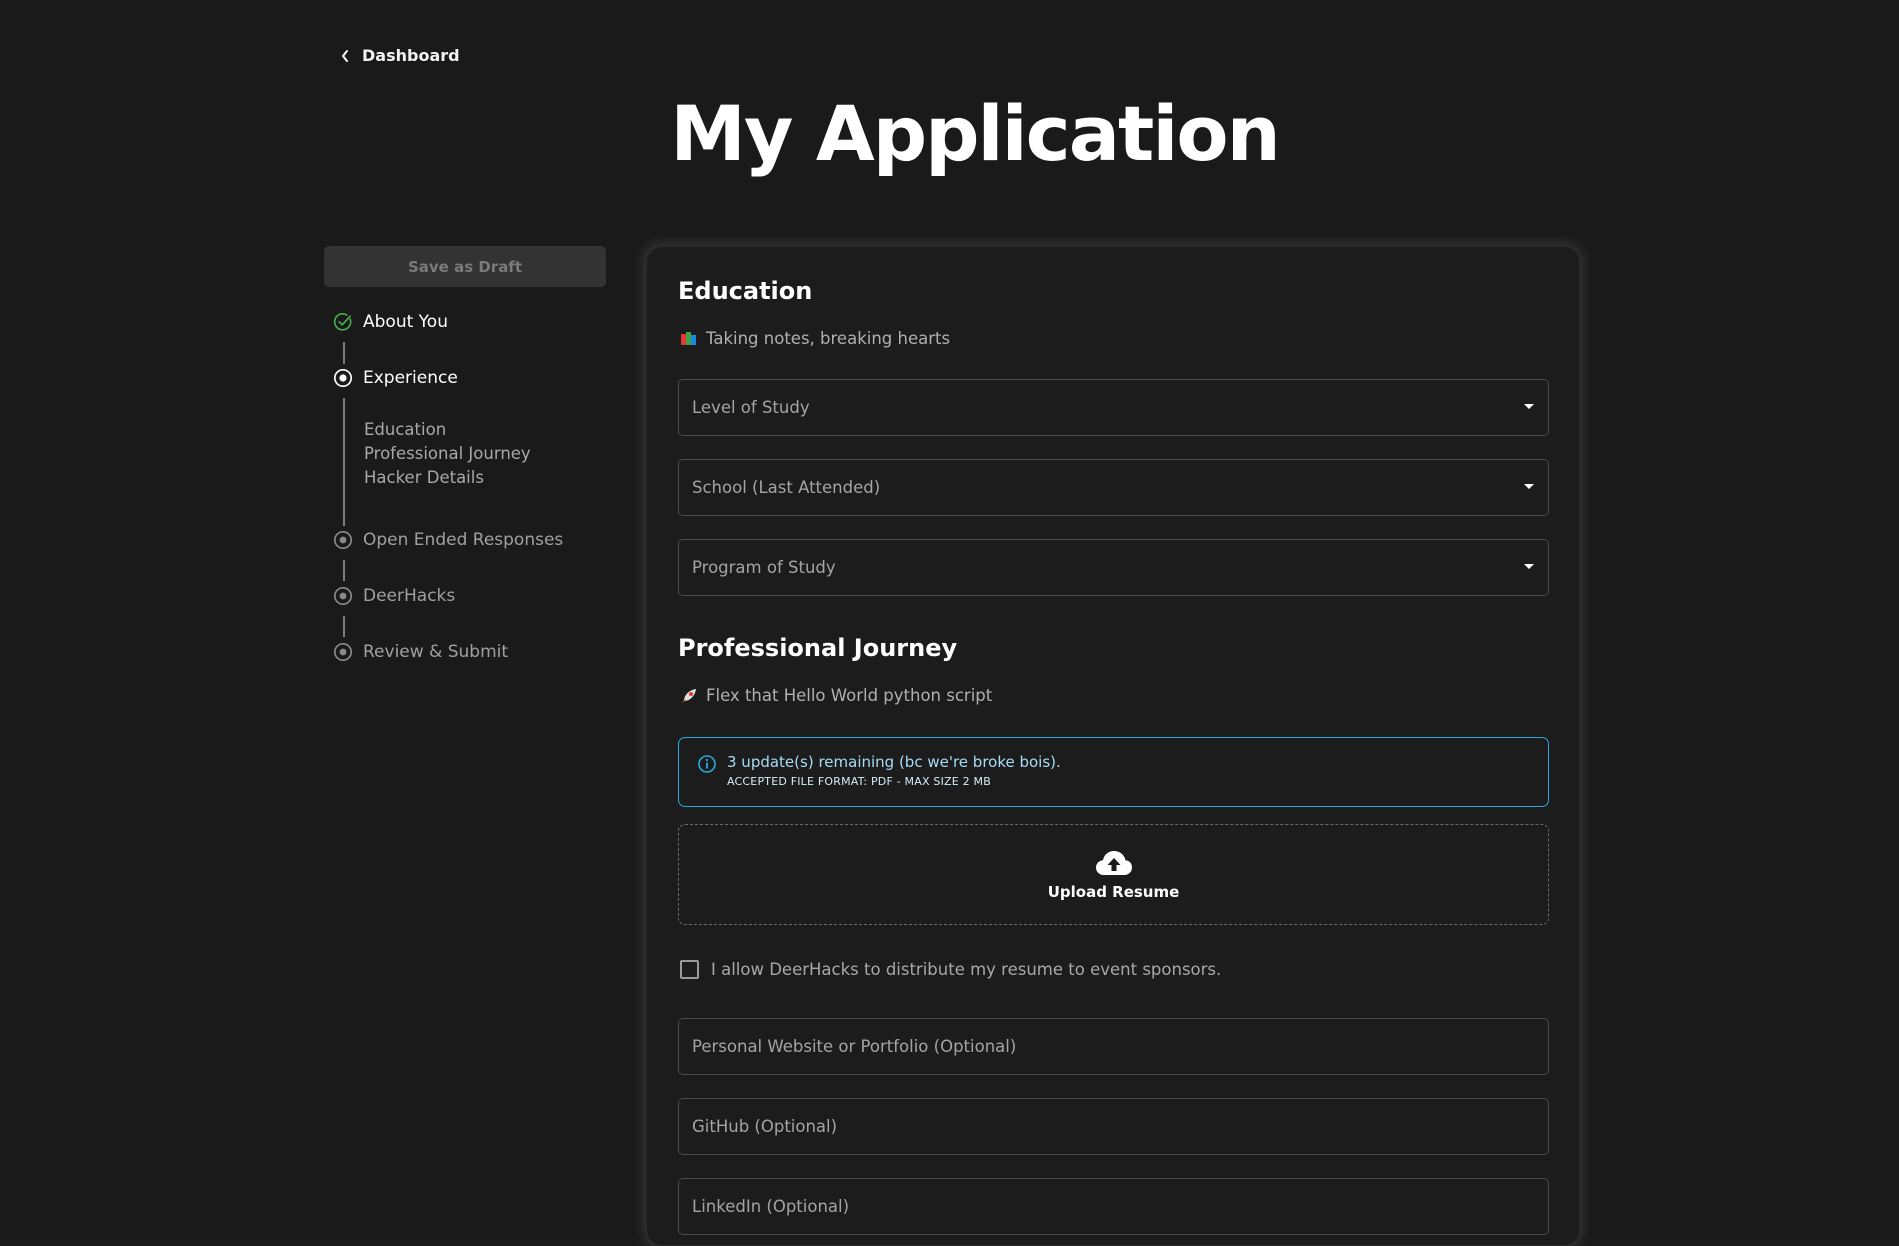 This screenshot has width=1899, height=1246. What do you see at coordinates (345, 55) in the screenshot?
I see `chevron-left-icon` at bounding box center [345, 55].